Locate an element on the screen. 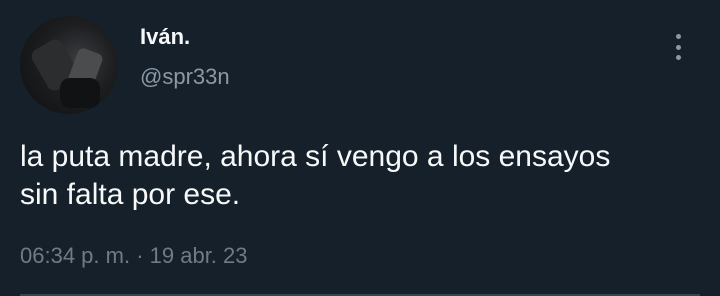  avatar is located at coordinates (69, 65).